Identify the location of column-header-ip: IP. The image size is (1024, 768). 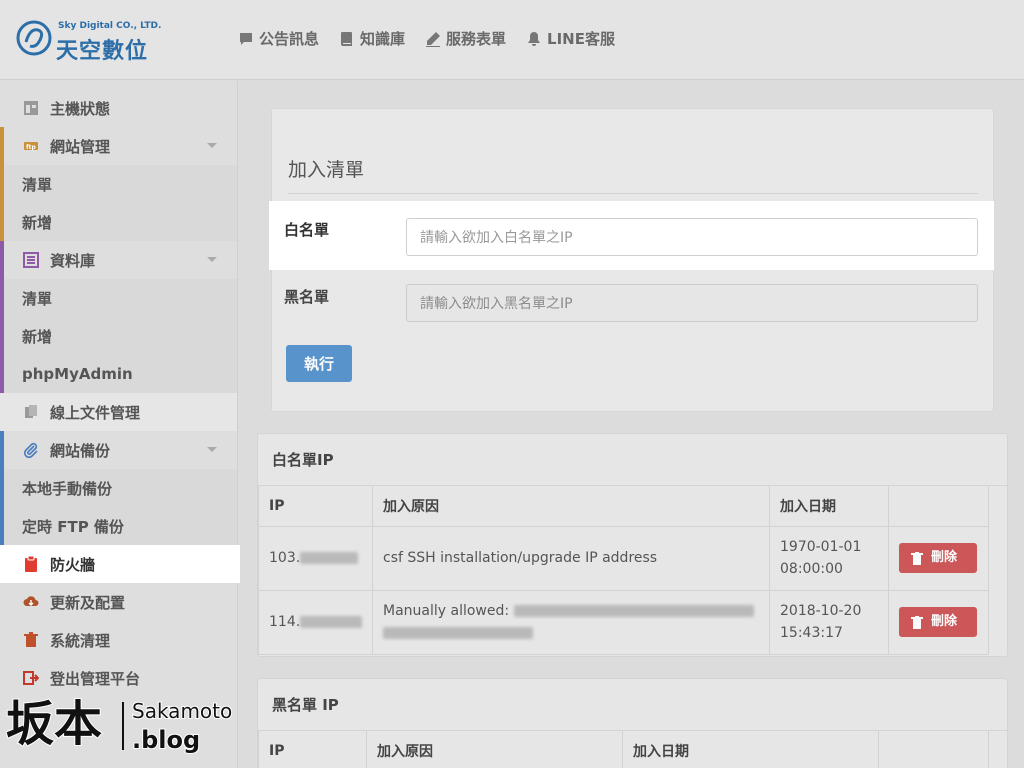
(312, 749).